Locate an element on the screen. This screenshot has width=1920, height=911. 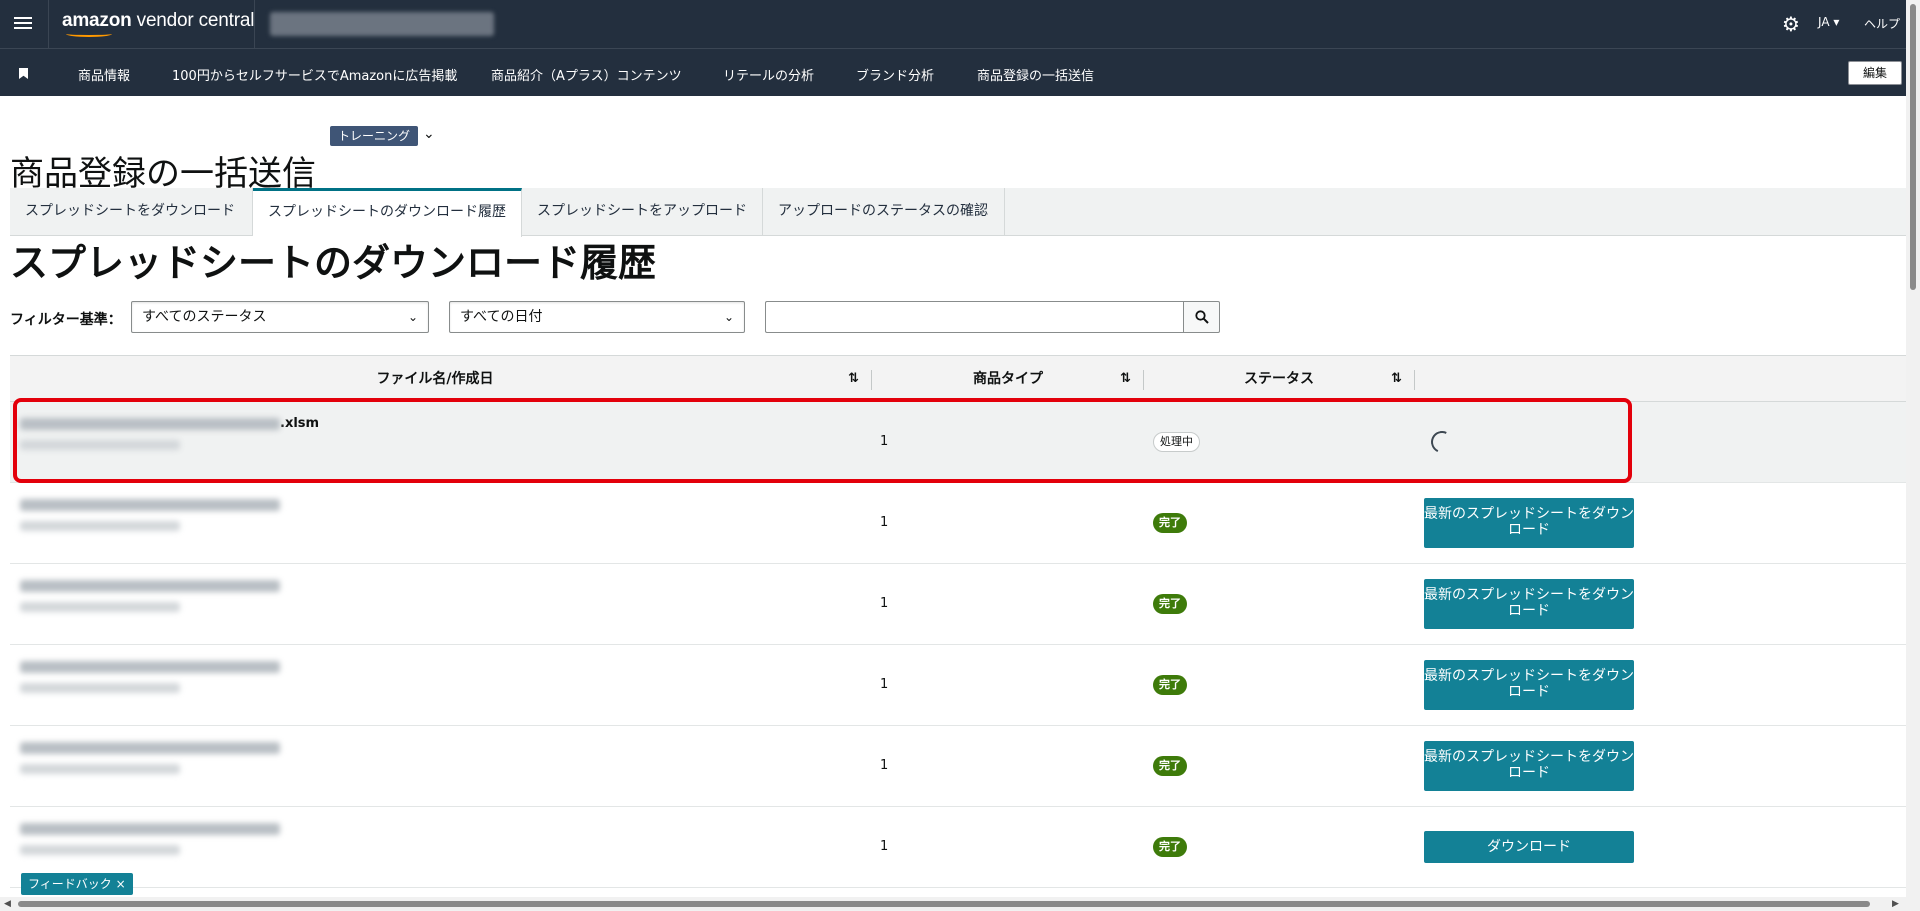
download-button: ダウンロード is located at coordinates (1529, 847).